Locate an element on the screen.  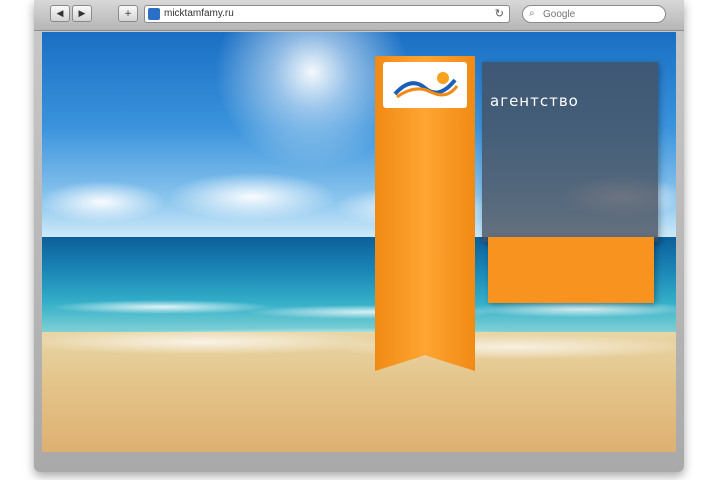
orange-ribbon-menu is located at coordinates (425, 213).